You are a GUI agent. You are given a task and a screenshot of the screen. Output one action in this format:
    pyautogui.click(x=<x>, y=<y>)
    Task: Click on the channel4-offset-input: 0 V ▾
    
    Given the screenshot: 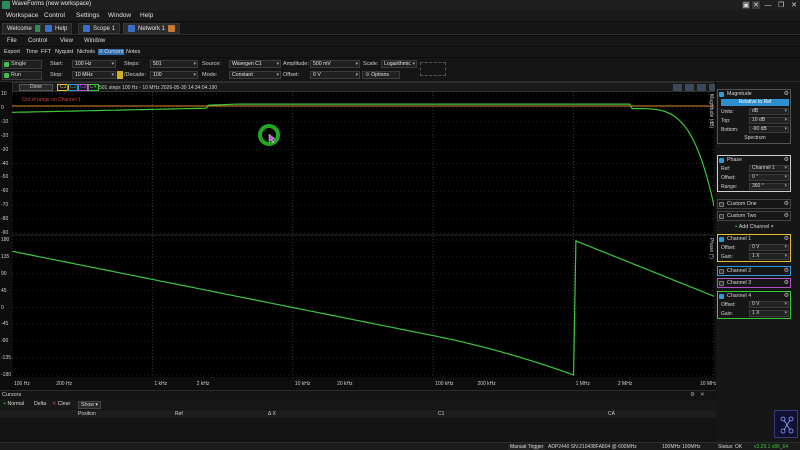 What is the action you would take?
    pyautogui.click(x=769, y=304)
    